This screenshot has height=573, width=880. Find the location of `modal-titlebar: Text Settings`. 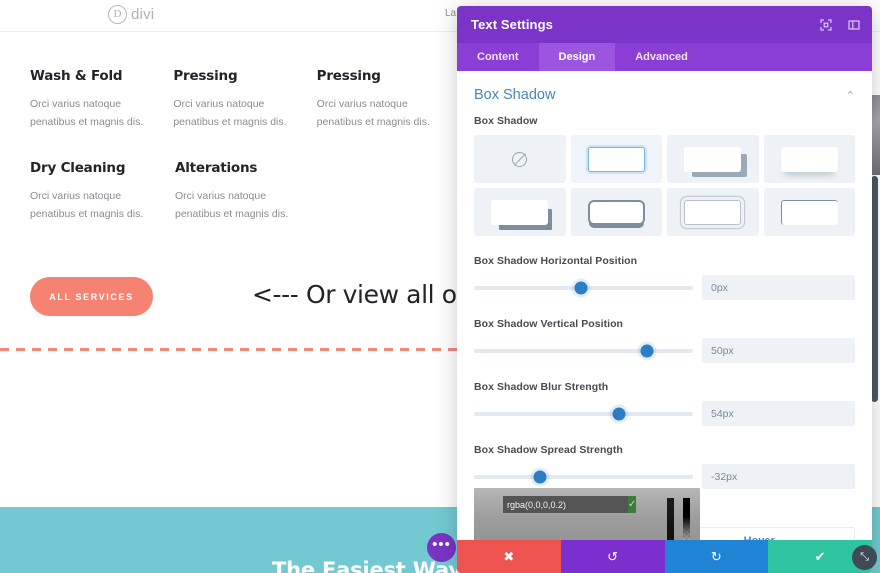

modal-titlebar: Text Settings is located at coordinates (664, 24).